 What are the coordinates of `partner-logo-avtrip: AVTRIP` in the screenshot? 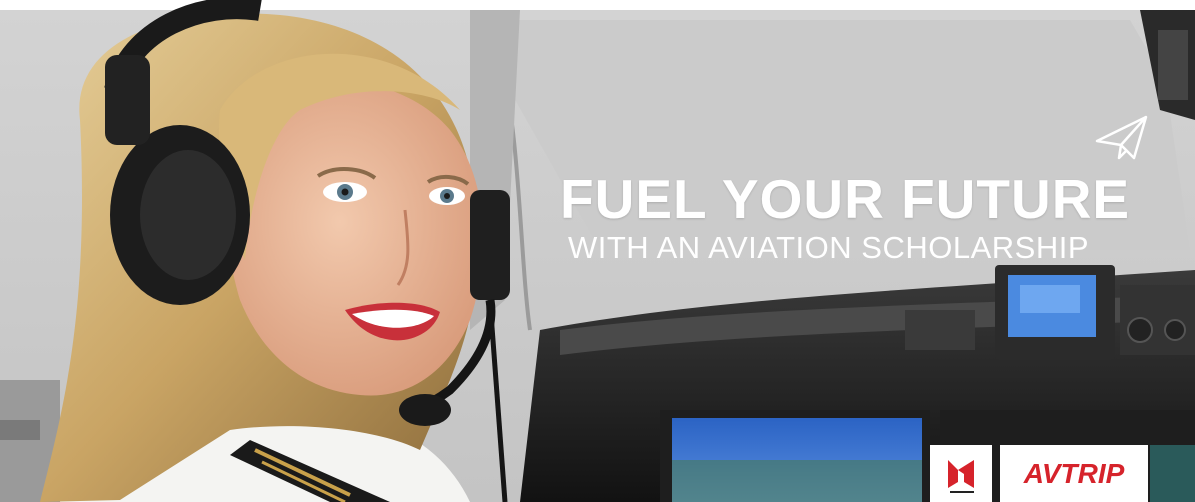 It's located at (1074, 473).